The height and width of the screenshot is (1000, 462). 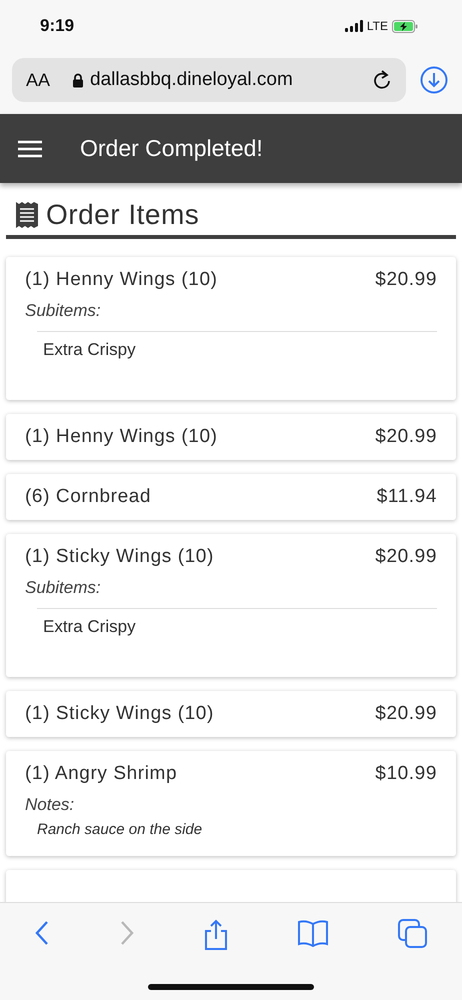 What do you see at coordinates (382, 80) in the screenshot?
I see `reload-icon` at bounding box center [382, 80].